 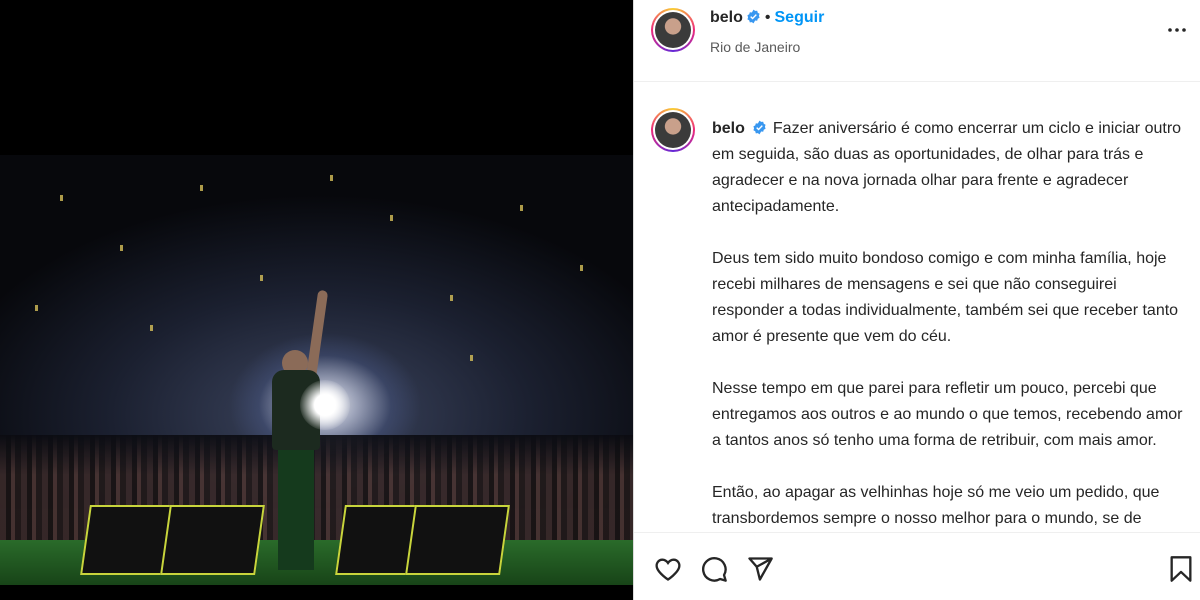 What do you see at coordinates (1177, 30) in the screenshot?
I see `more-options-icon` at bounding box center [1177, 30].